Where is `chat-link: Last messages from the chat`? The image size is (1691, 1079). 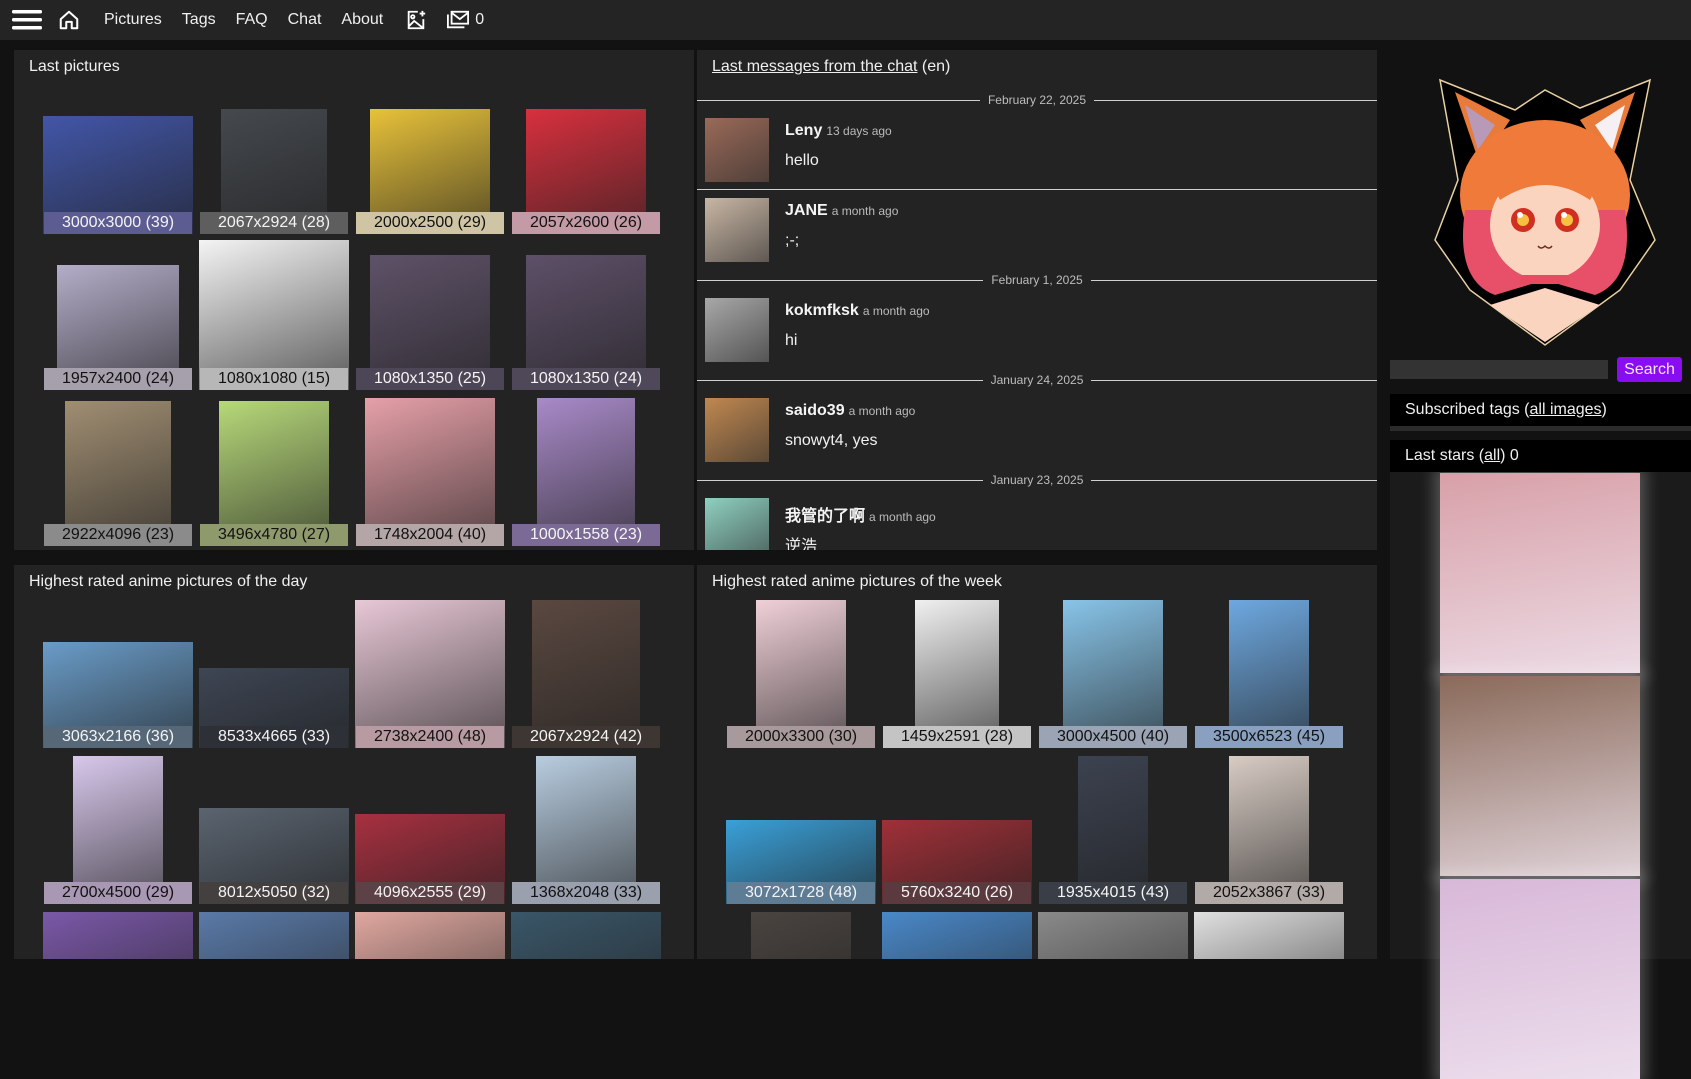 chat-link: Last messages from the chat is located at coordinates (814, 66).